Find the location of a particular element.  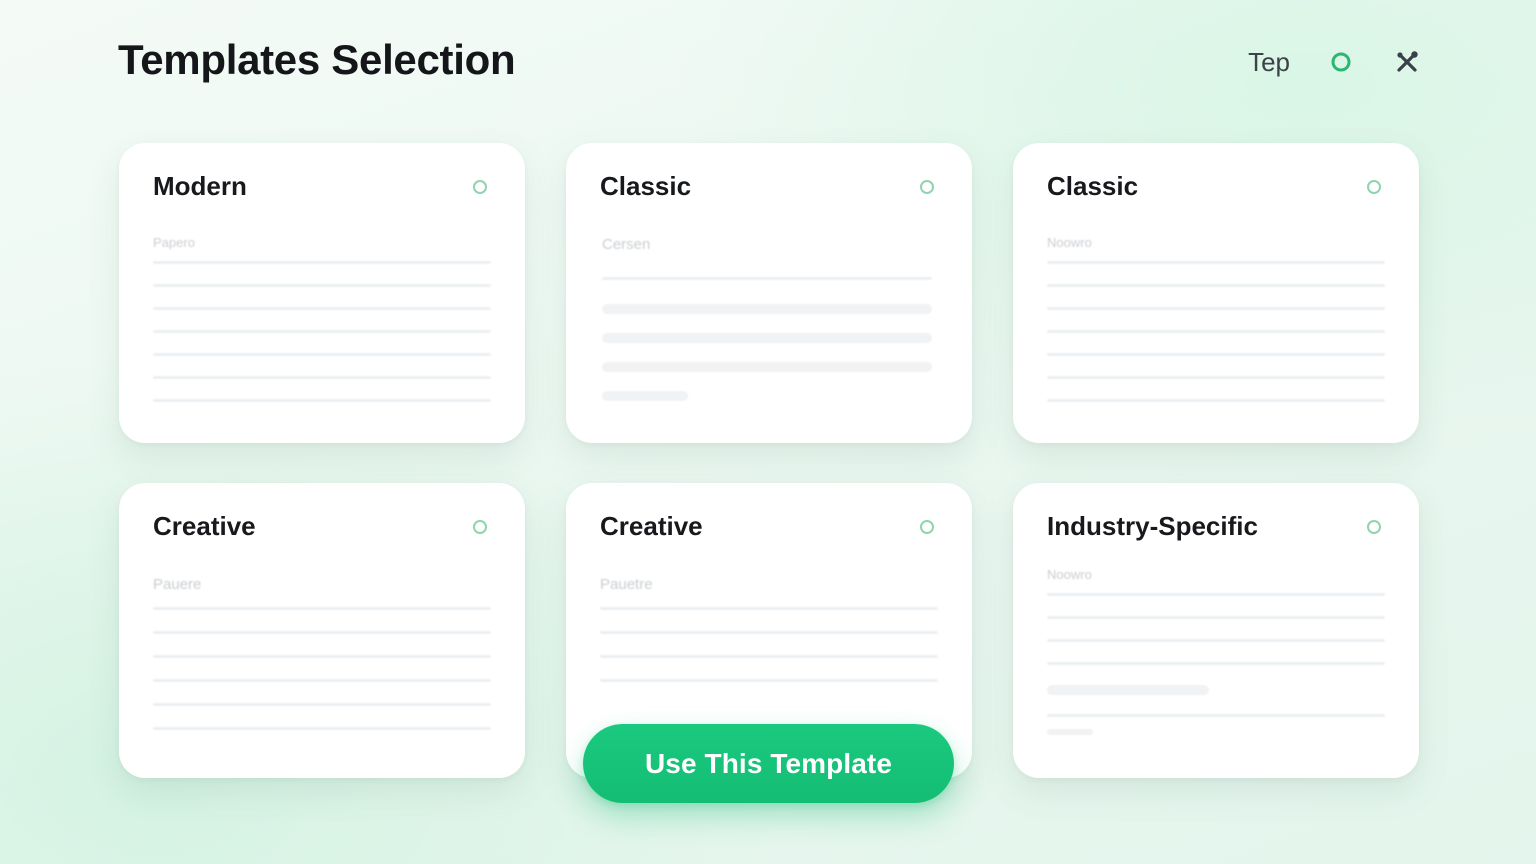

template-preview: Pauere is located at coordinates (322, 664).